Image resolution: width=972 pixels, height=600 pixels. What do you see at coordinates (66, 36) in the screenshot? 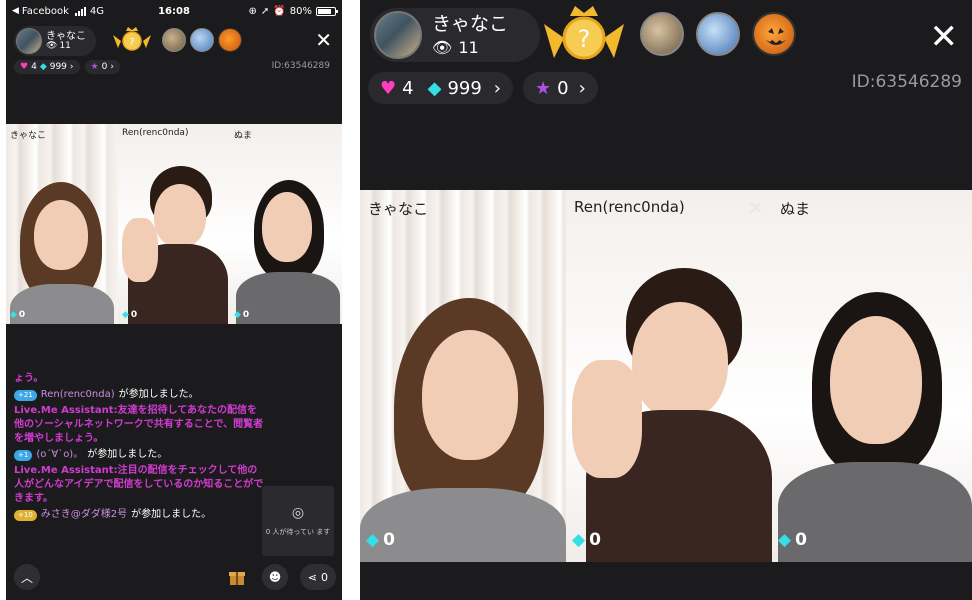
I see `host-name: きゃなこ` at bounding box center [66, 36].